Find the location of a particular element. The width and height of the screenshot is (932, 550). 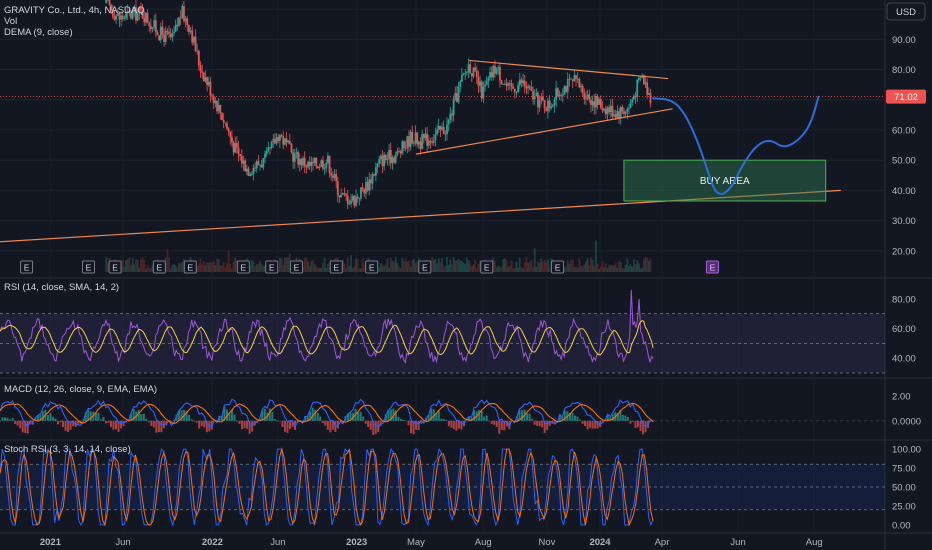

macd-title: MACD (12, 26, close, 9, EMA, EMA) is located at coordinates (80, 389).